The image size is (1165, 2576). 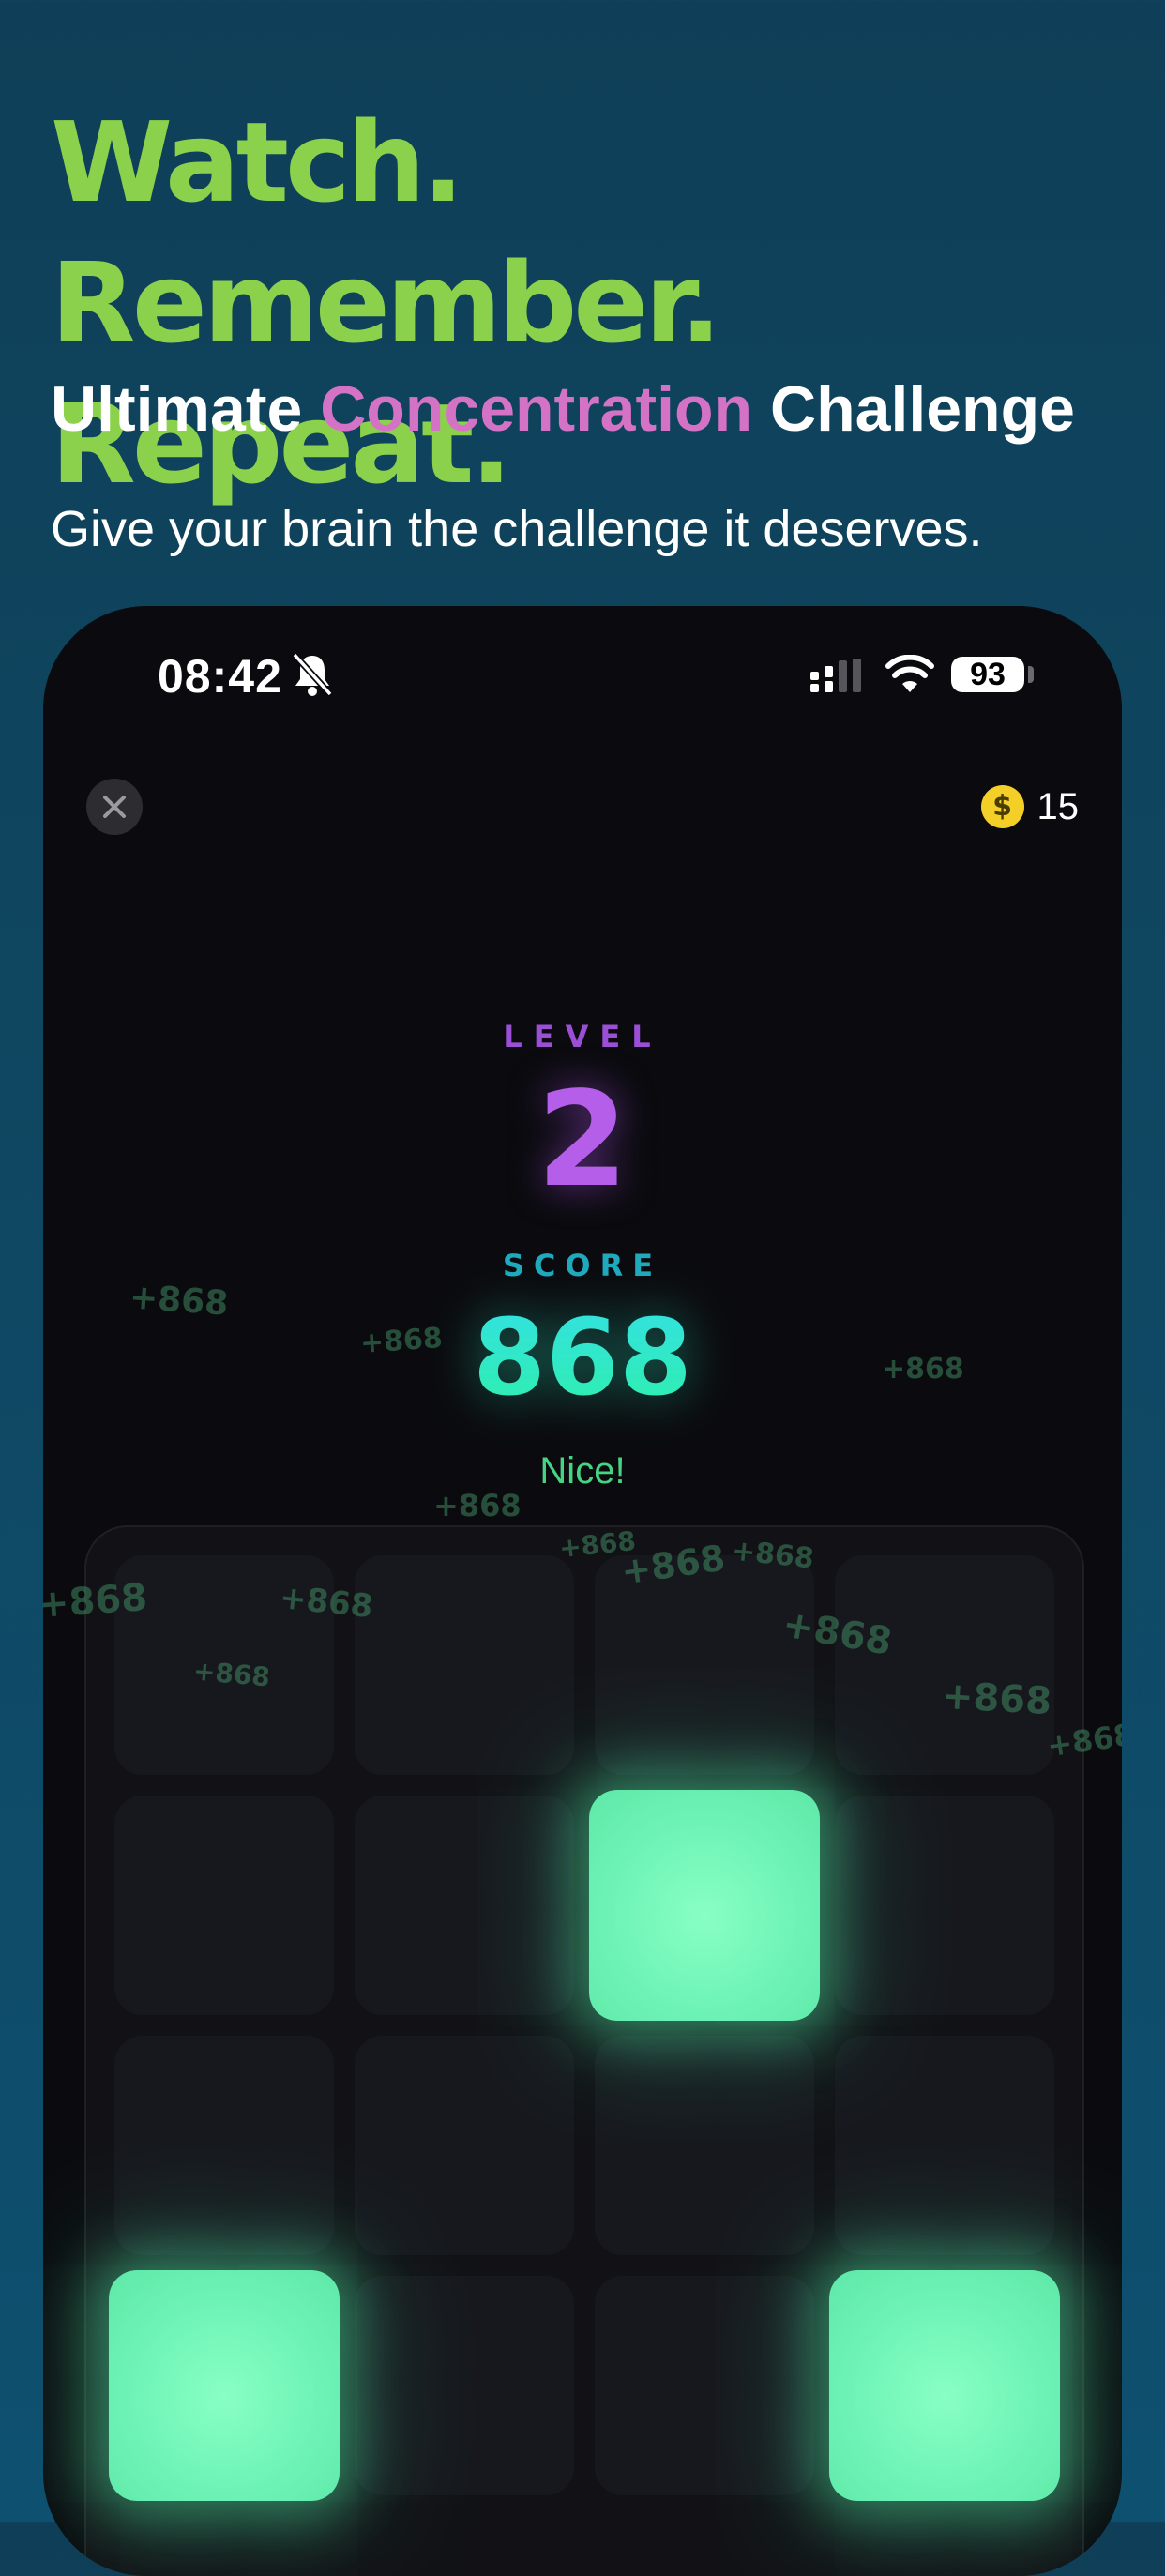 I want to click on subtitle-accent: Concentration, so click(x=536, y=409).